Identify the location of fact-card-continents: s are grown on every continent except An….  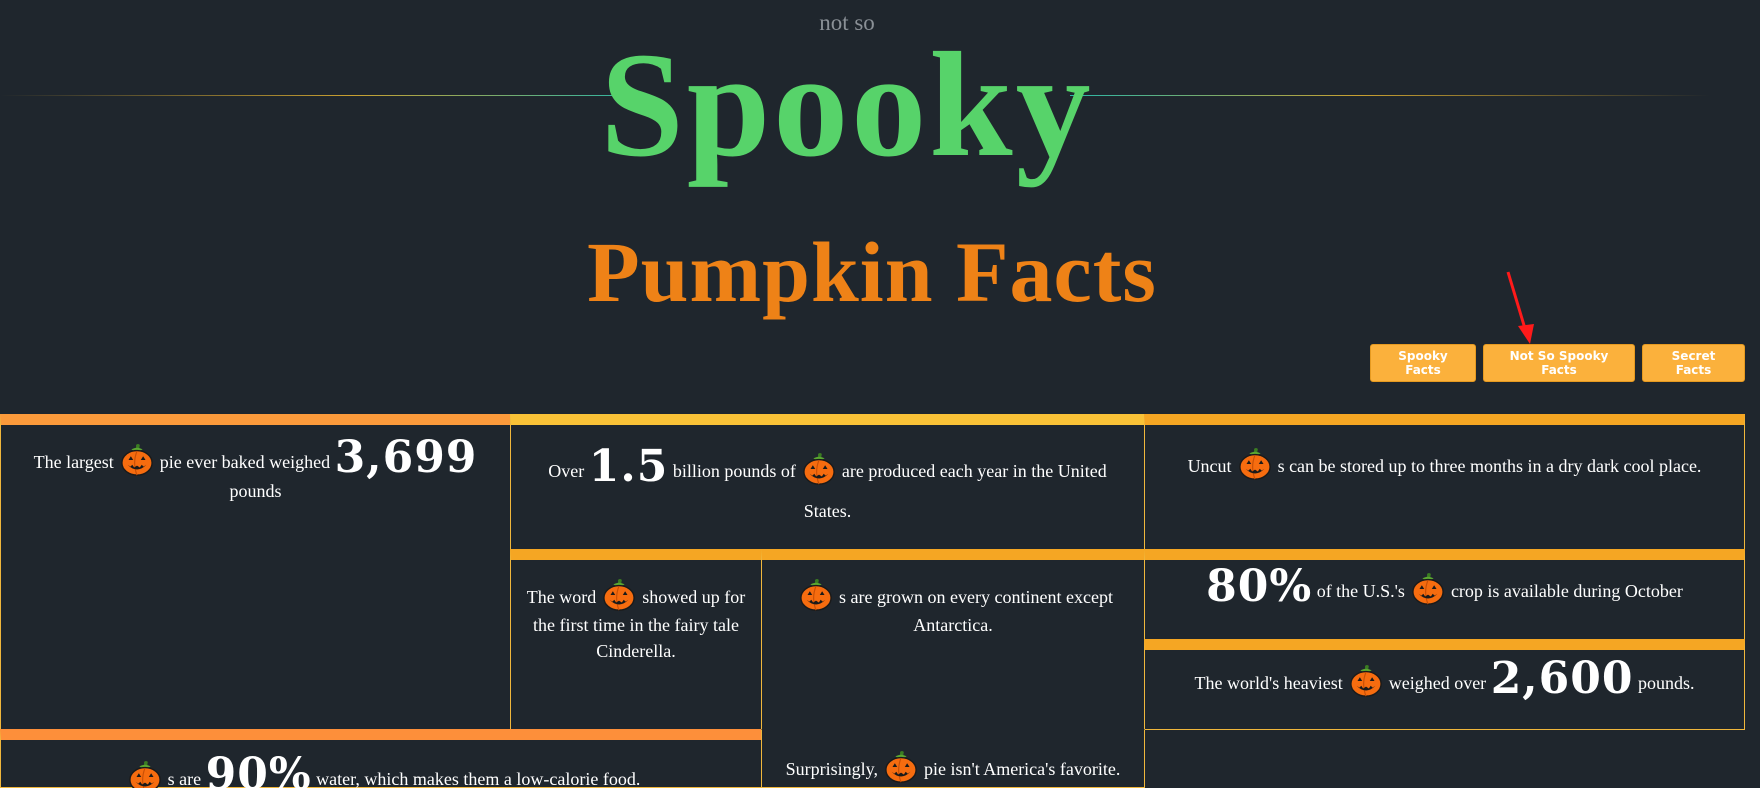
(953, 639).